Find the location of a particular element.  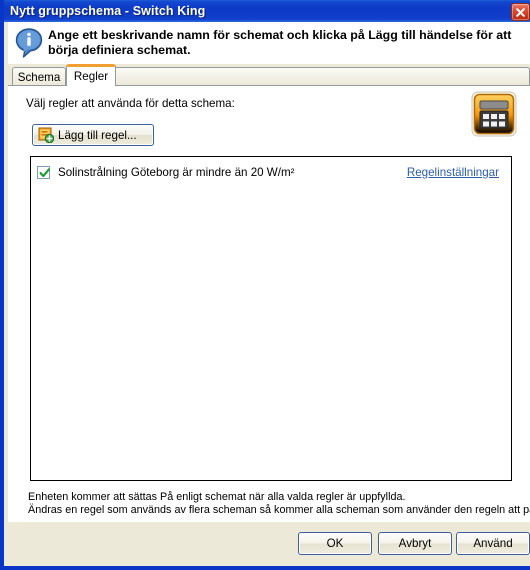

tab-schema-label: Schema is located at coordinates (39, 77).